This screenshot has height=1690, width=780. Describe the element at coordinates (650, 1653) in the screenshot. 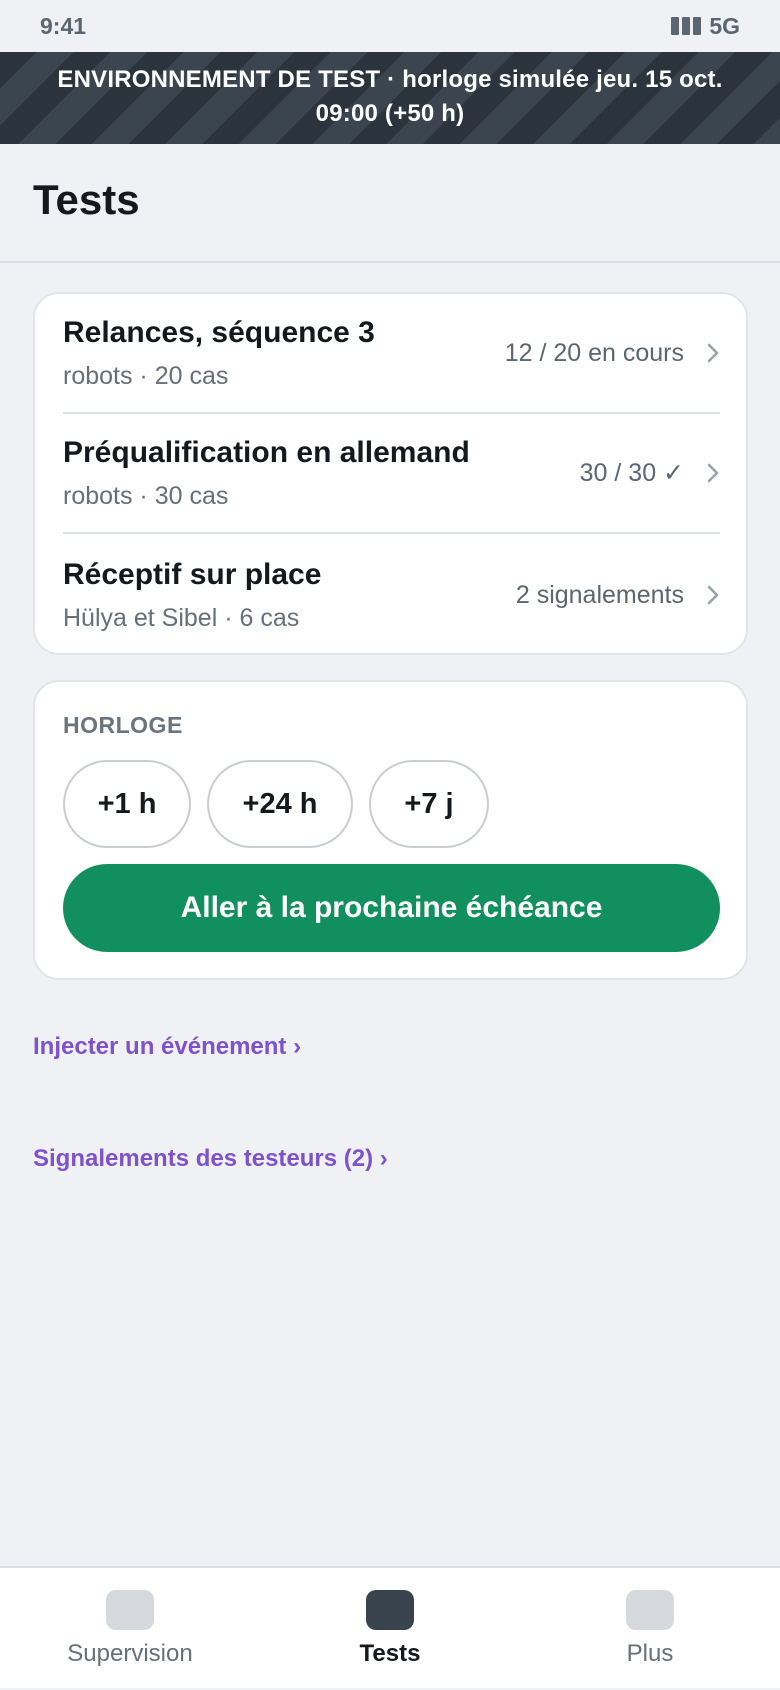

I see `nav-label: Plus` at that location.